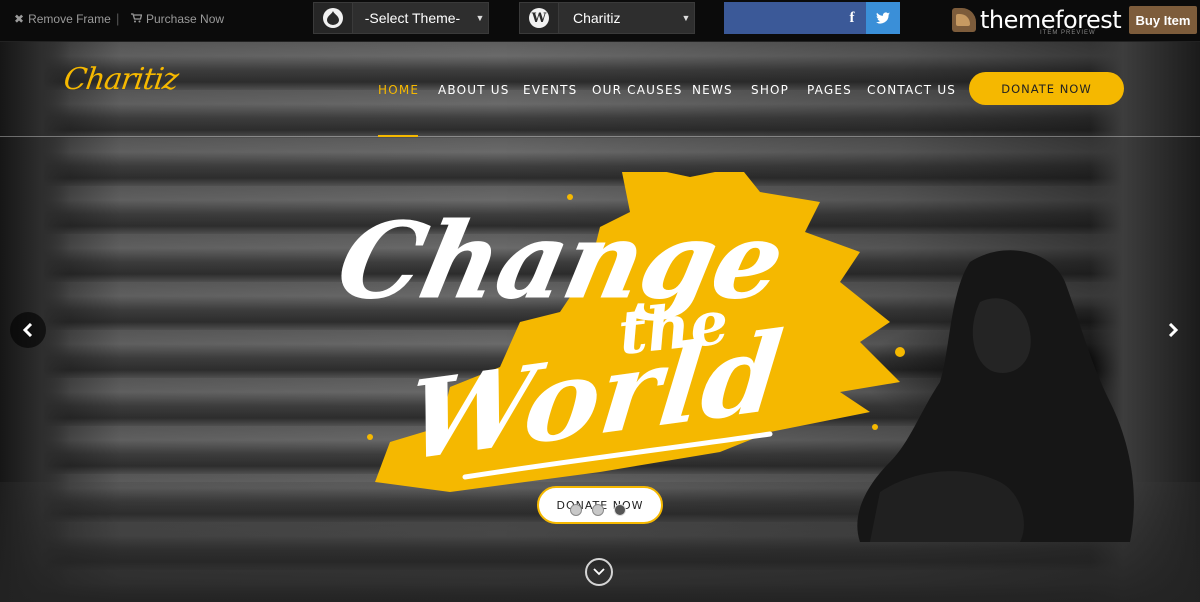  I want to click on purchase-now-link: Purchase Now, so click(177, 19).